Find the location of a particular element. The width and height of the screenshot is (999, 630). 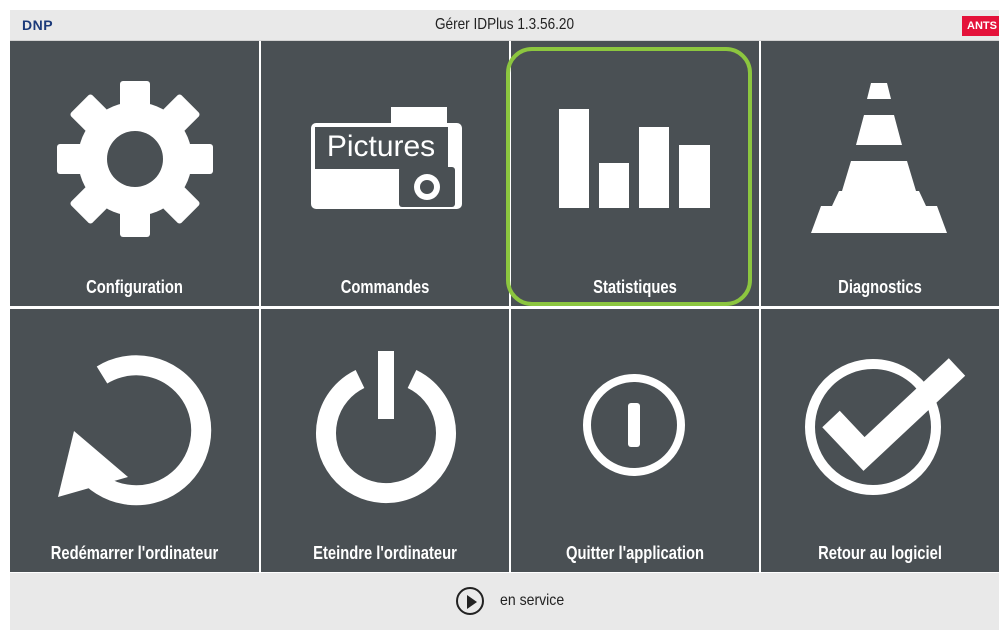

title-bar: DNP Gérer IDPlus 1.3.56.20 ANTS is located at coordinates (504, 25).